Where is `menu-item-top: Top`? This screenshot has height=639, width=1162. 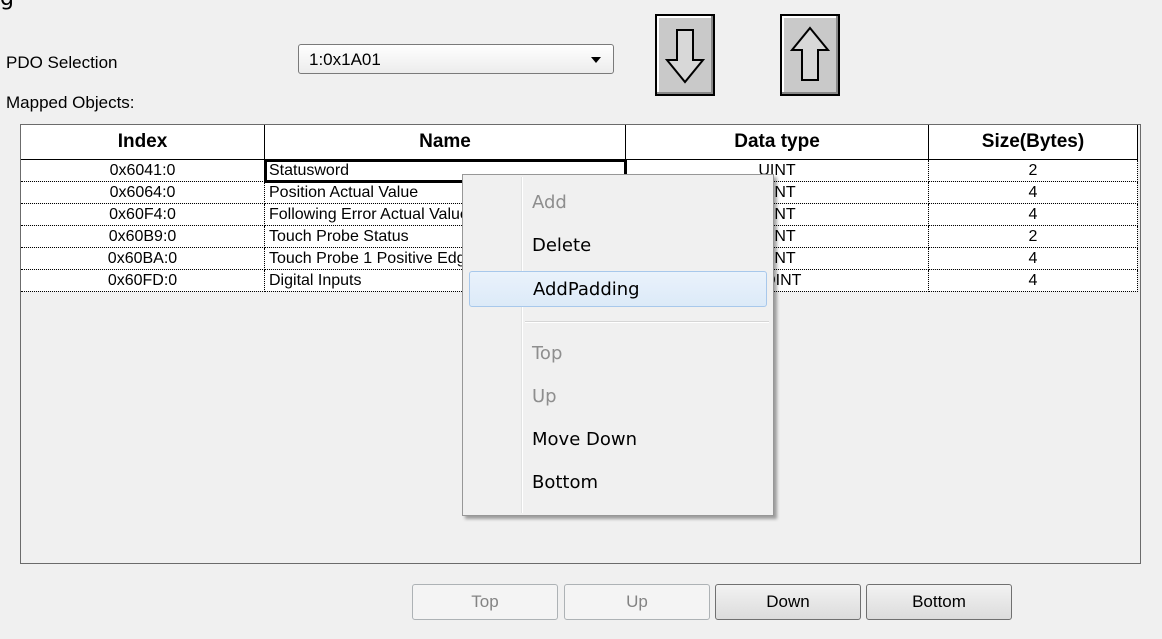 menu-item-top: Top is located at coordinates (618, 354).